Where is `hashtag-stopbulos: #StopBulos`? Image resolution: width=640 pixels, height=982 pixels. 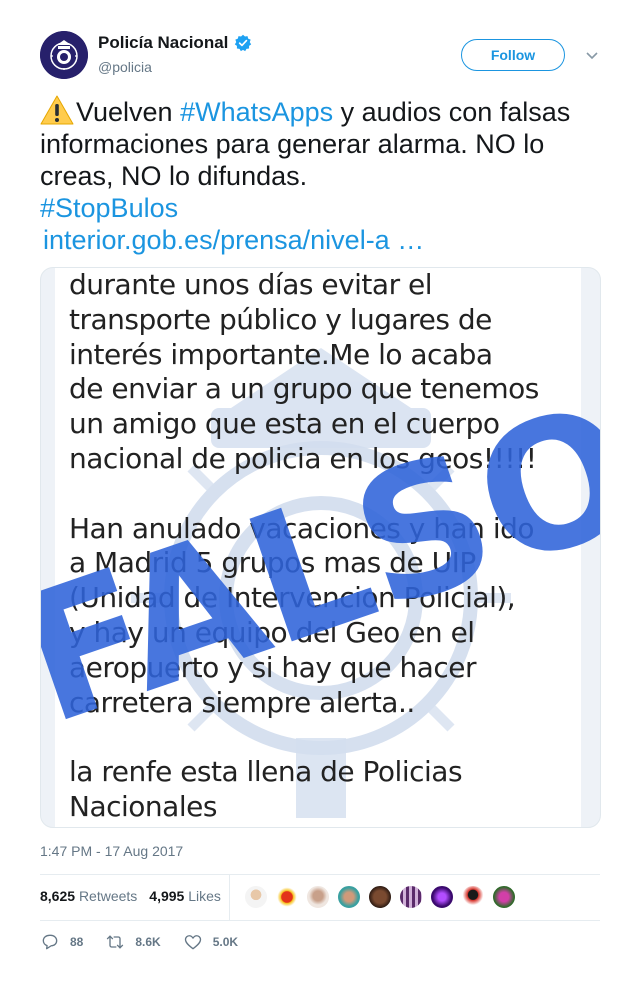 hashtag-stopbulos: #StopBulos is located at coordinates (109, 208).